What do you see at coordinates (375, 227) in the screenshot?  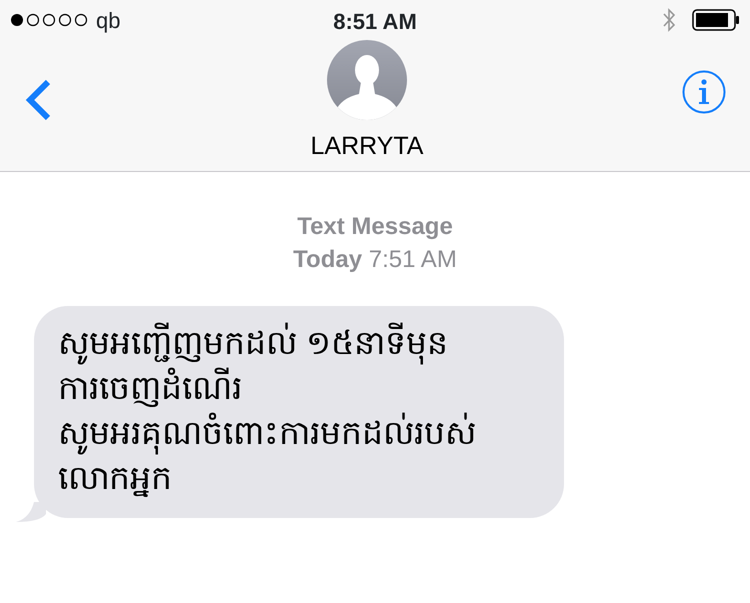 I see `service-label: Text Message` at bounding box center [375, 227].